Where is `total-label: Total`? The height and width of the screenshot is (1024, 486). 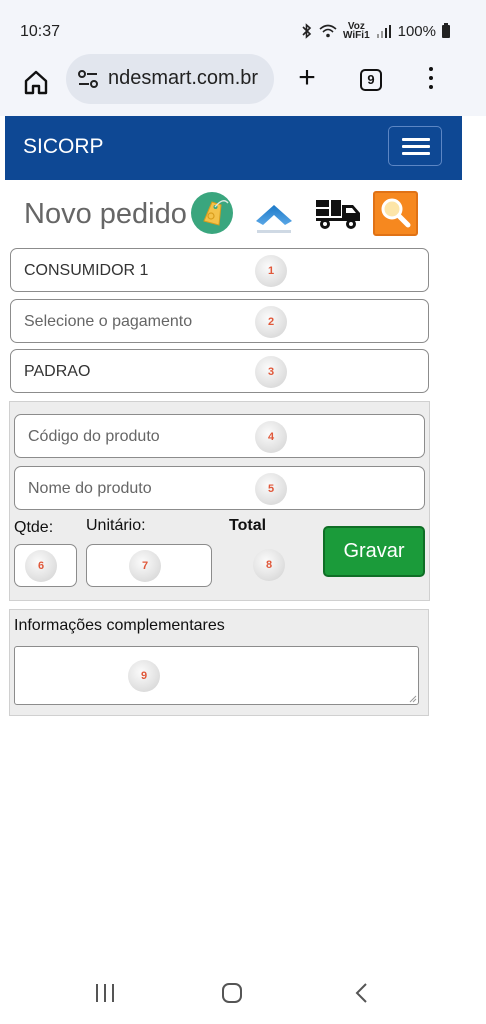
total-label: Total is located at coordinates (248, 525).